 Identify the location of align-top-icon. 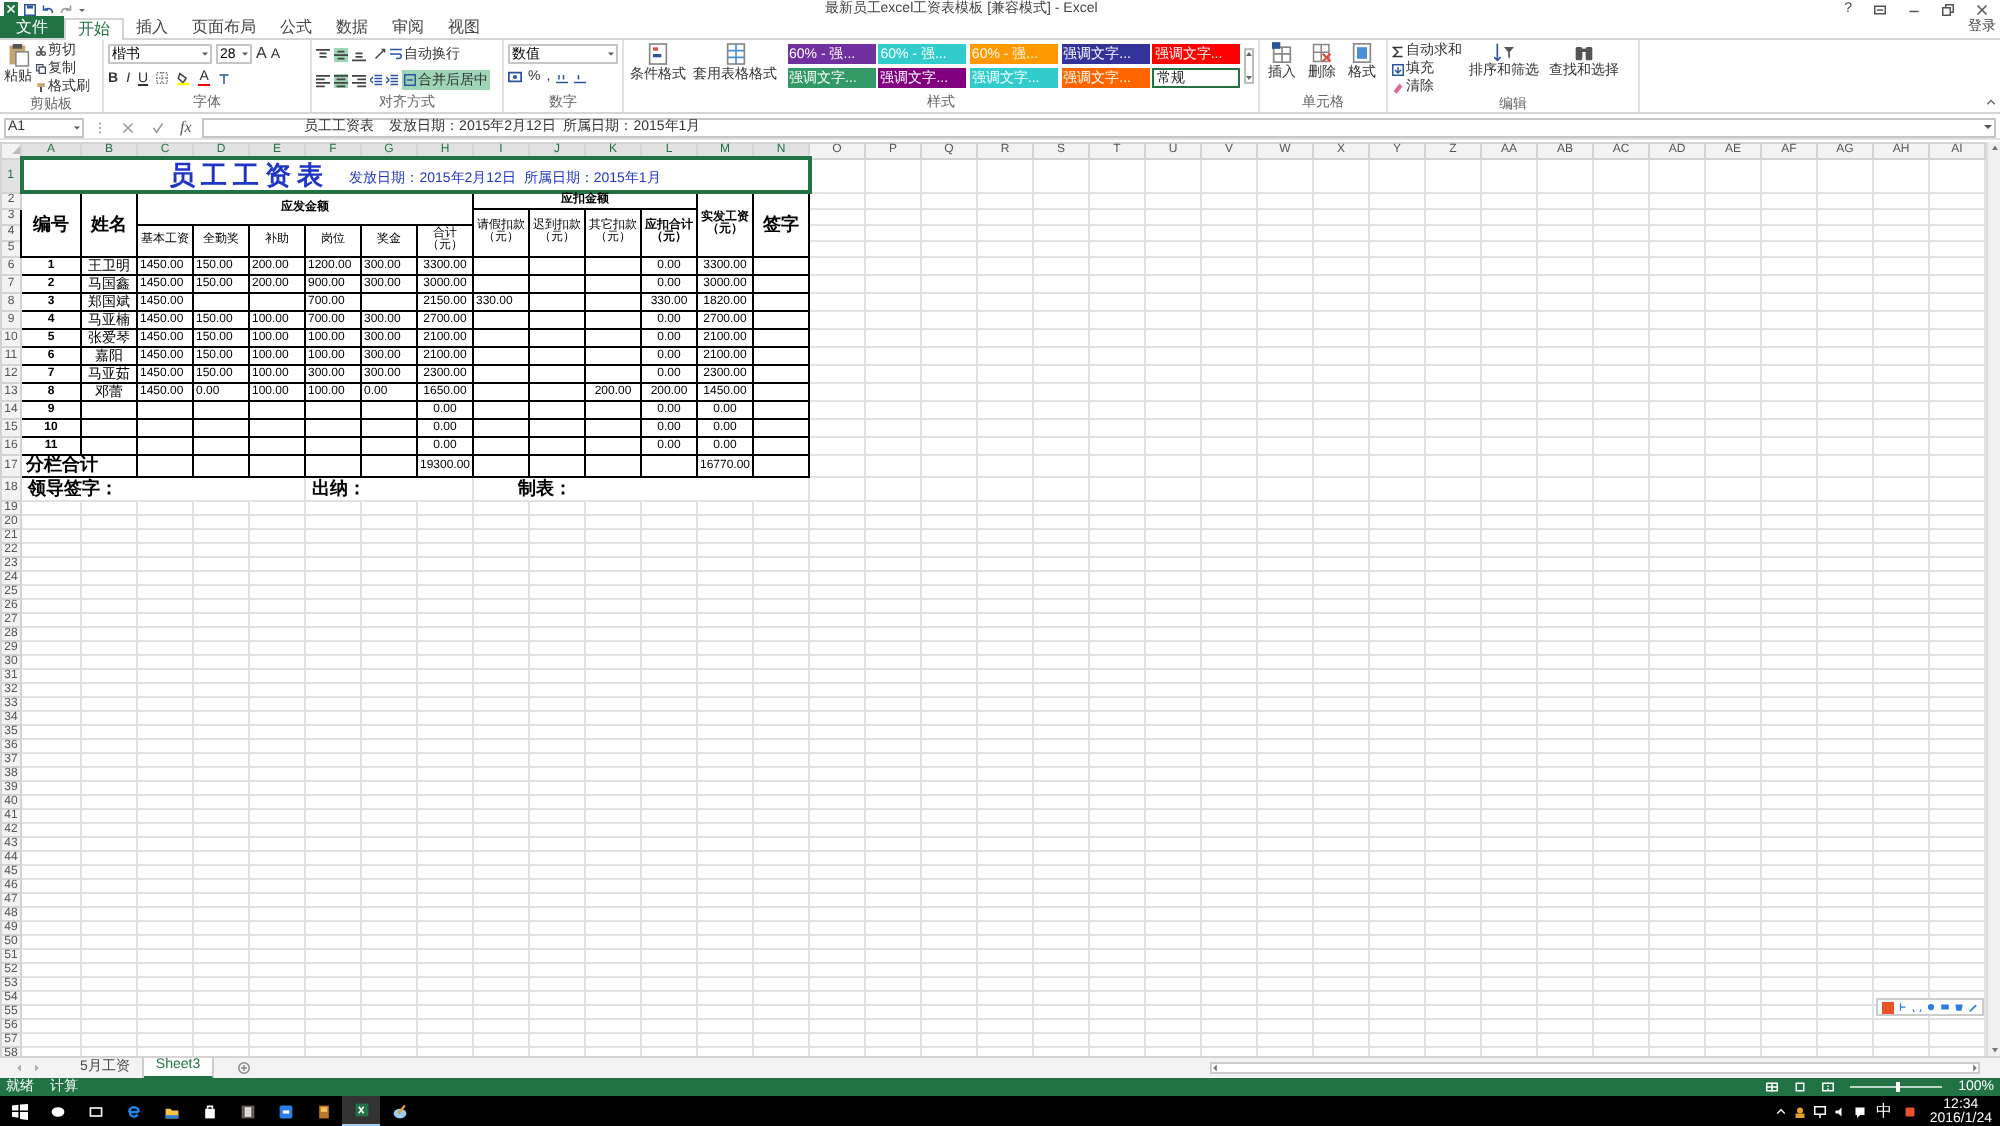
(323, 54).